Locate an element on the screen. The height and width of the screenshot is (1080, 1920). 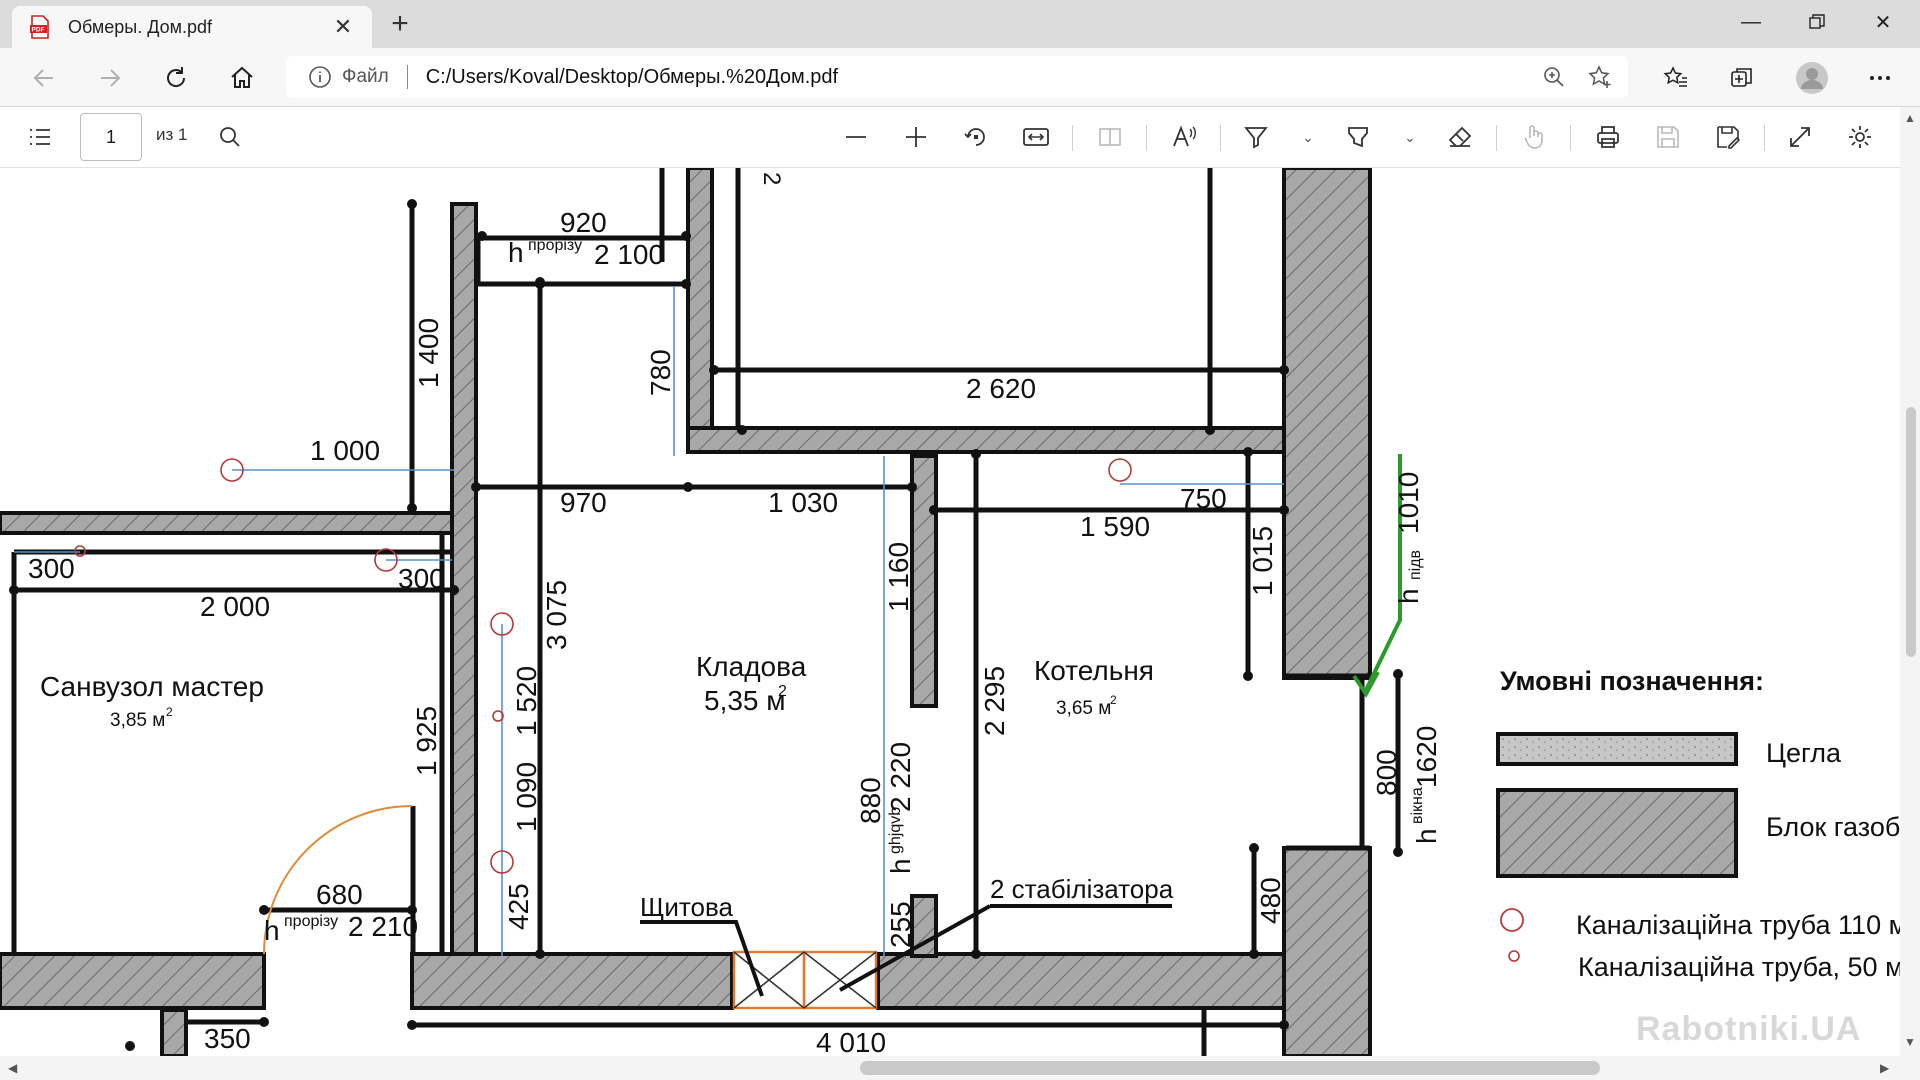
dim-label: 680 is located at coordinates (339, 894).